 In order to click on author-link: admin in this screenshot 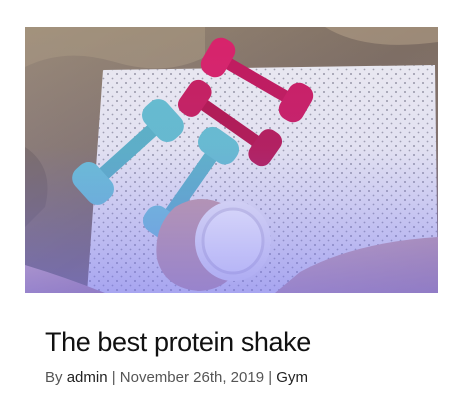, I will do `click(87, 377)`.